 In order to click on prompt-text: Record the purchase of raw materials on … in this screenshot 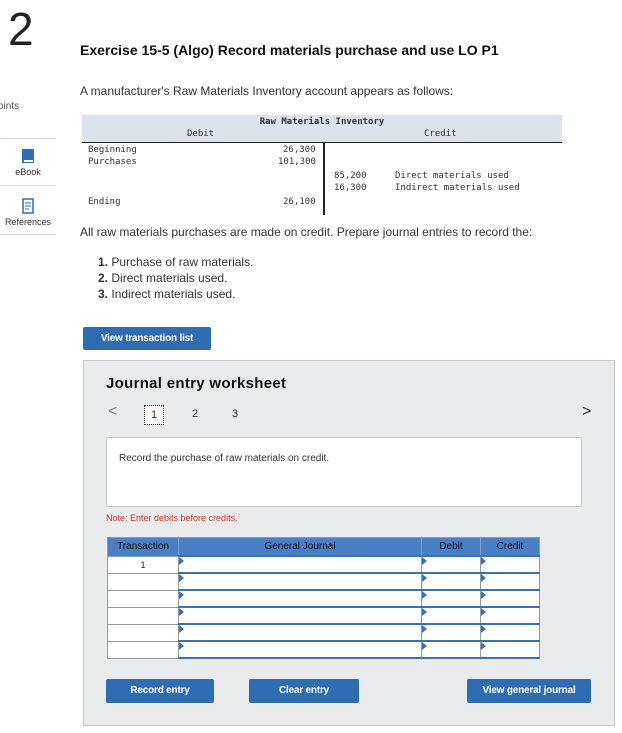, I will do `click(224, 458)`.